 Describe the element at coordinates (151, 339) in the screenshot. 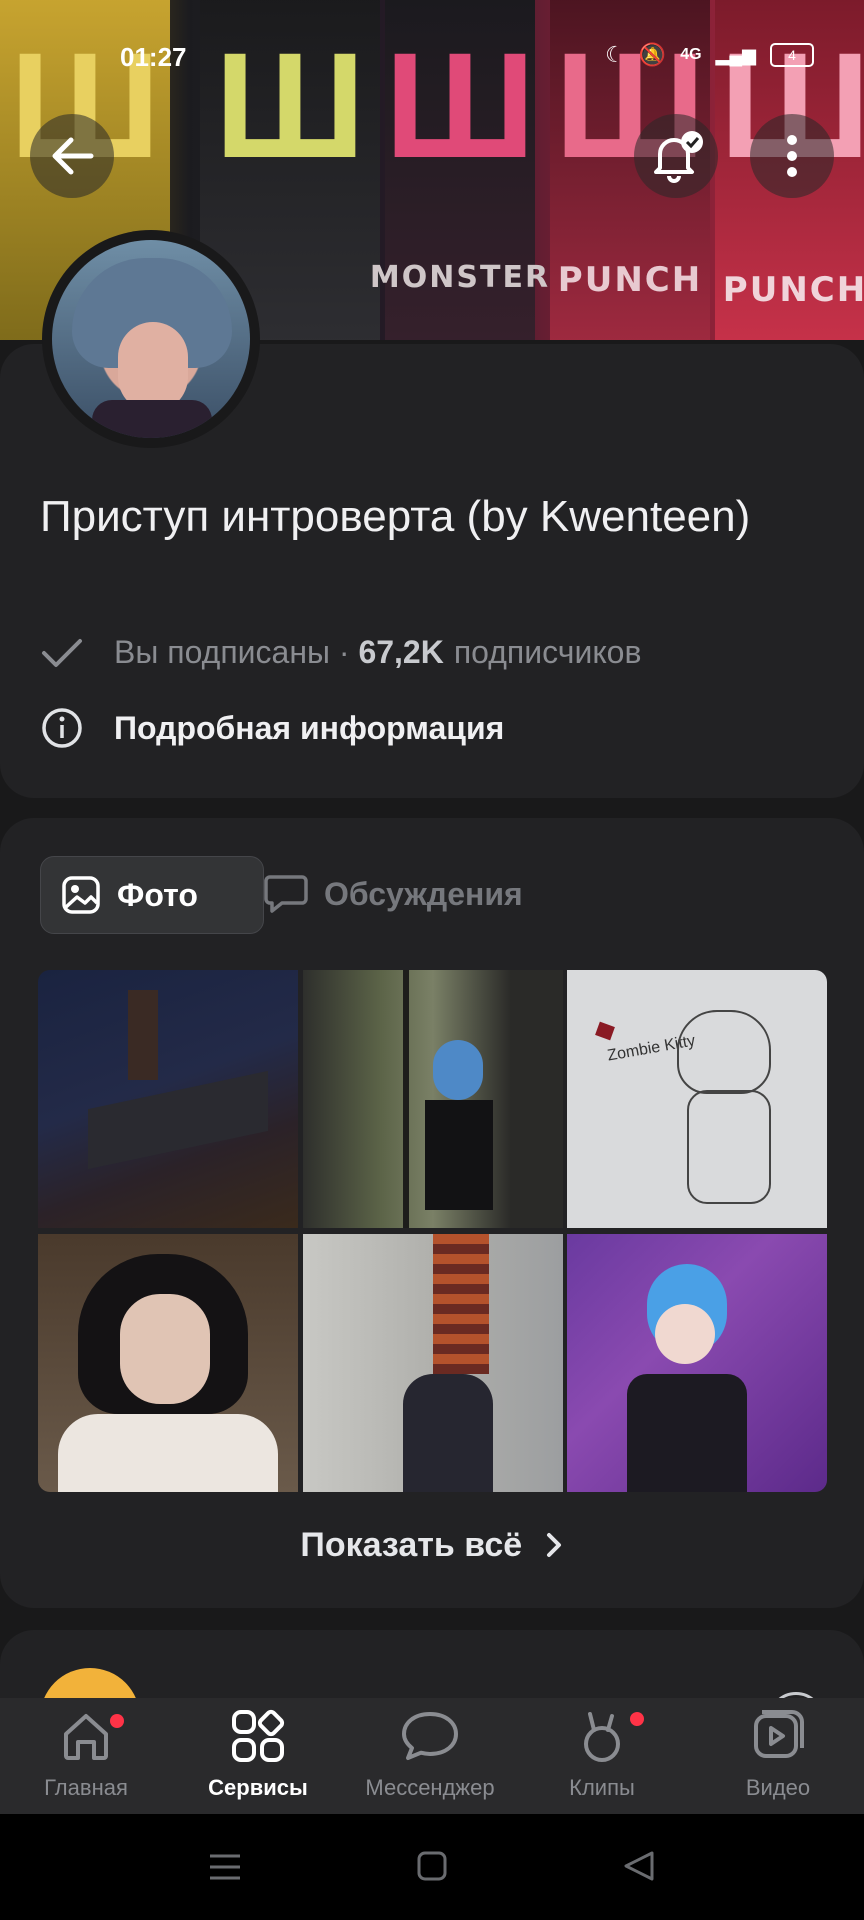

I see `avatar` at that location.